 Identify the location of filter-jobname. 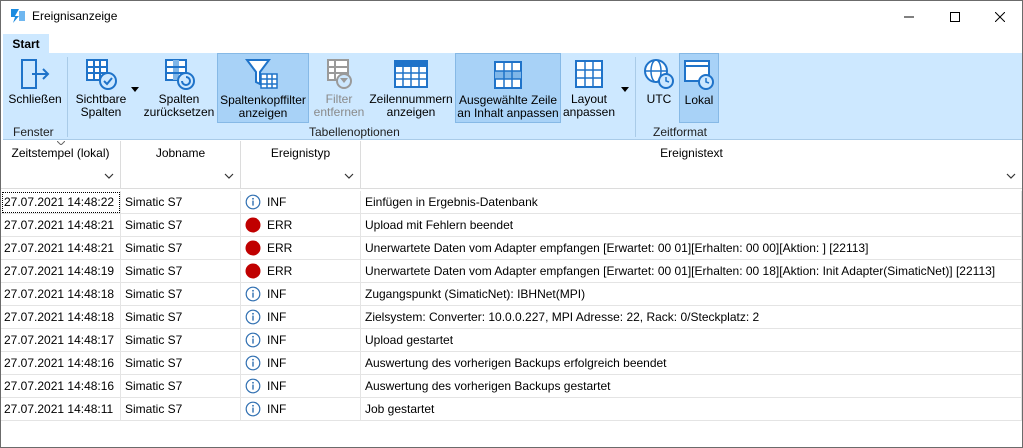
(181, 177).